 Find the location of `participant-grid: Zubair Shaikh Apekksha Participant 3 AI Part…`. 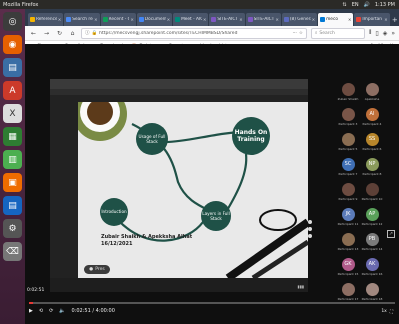

participant-grid: Zubair Shaikh Apekksha Participant 3 AI Part… is located at coordinates (361, 190).